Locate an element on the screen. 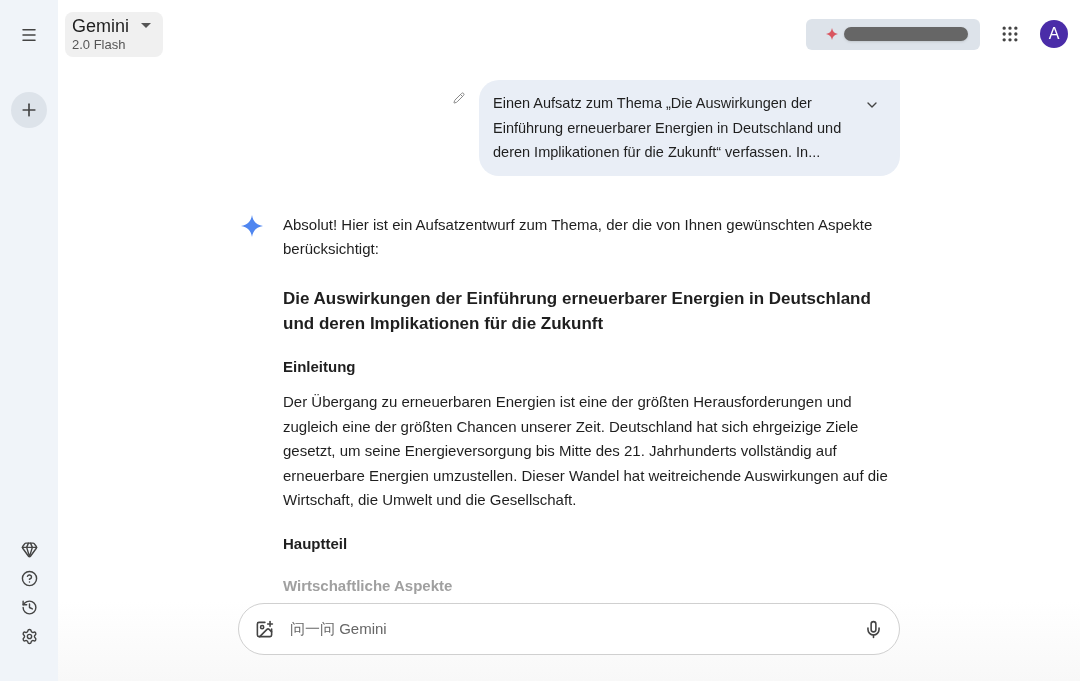  apps-grid-icon is located at coordinates (1010, 34).